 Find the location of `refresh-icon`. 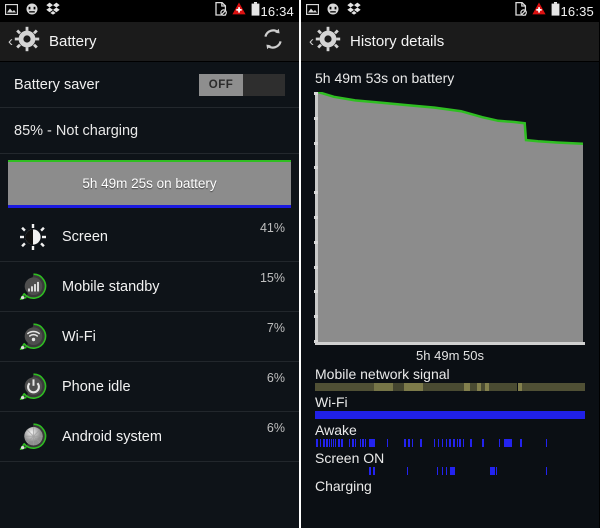

refresh-icon is located at coordinates (273, 41).